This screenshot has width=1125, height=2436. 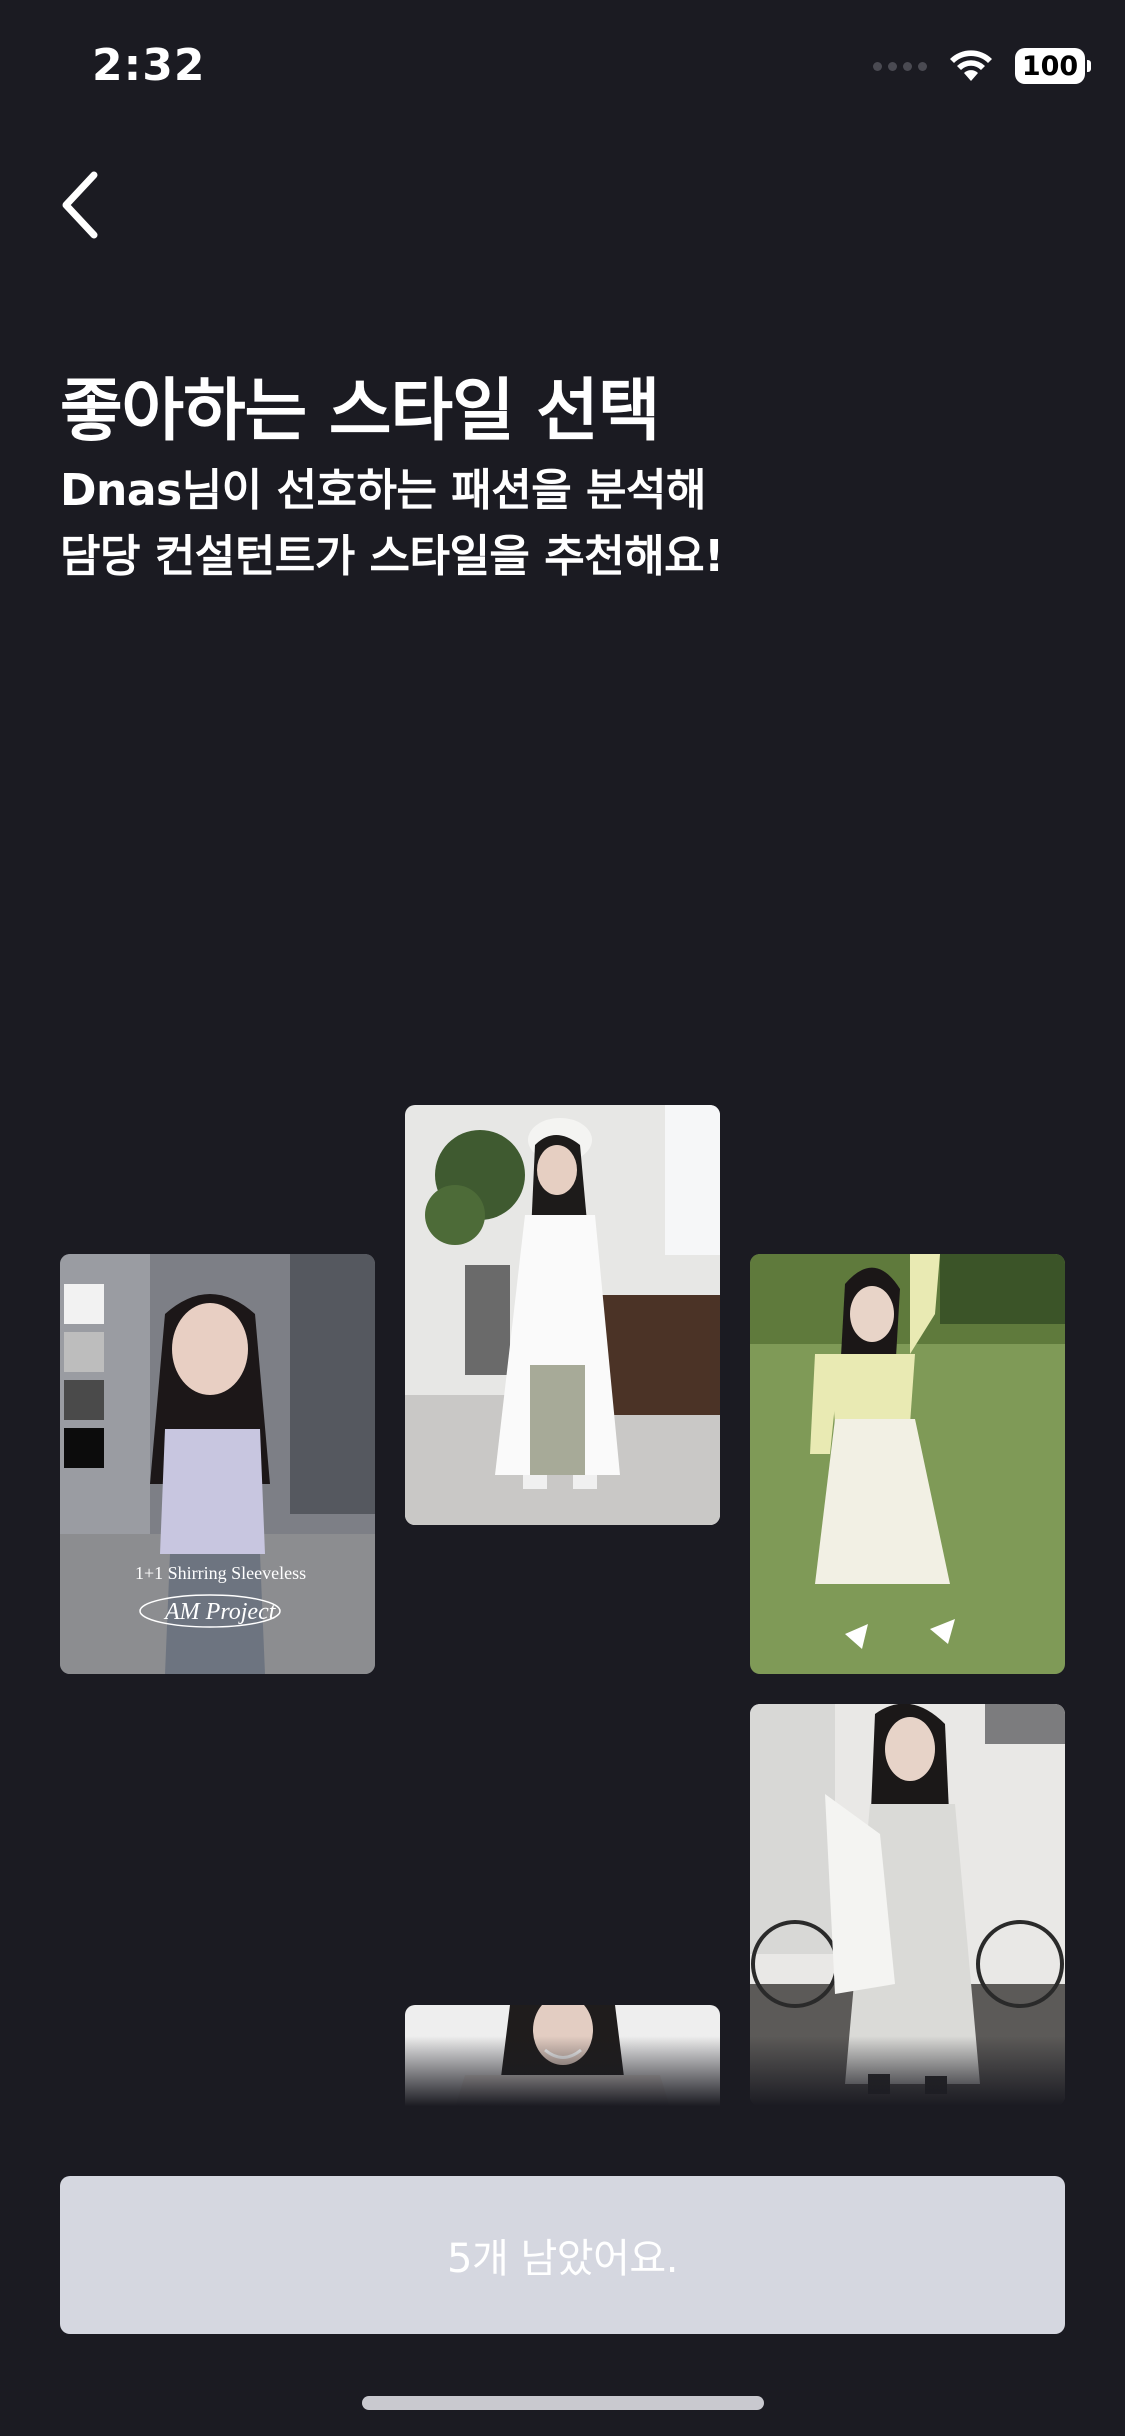 What do you see at coordinates (563, 2403) in the screenshot?
I see `home-indicator` at bounding box center [563, 2403].